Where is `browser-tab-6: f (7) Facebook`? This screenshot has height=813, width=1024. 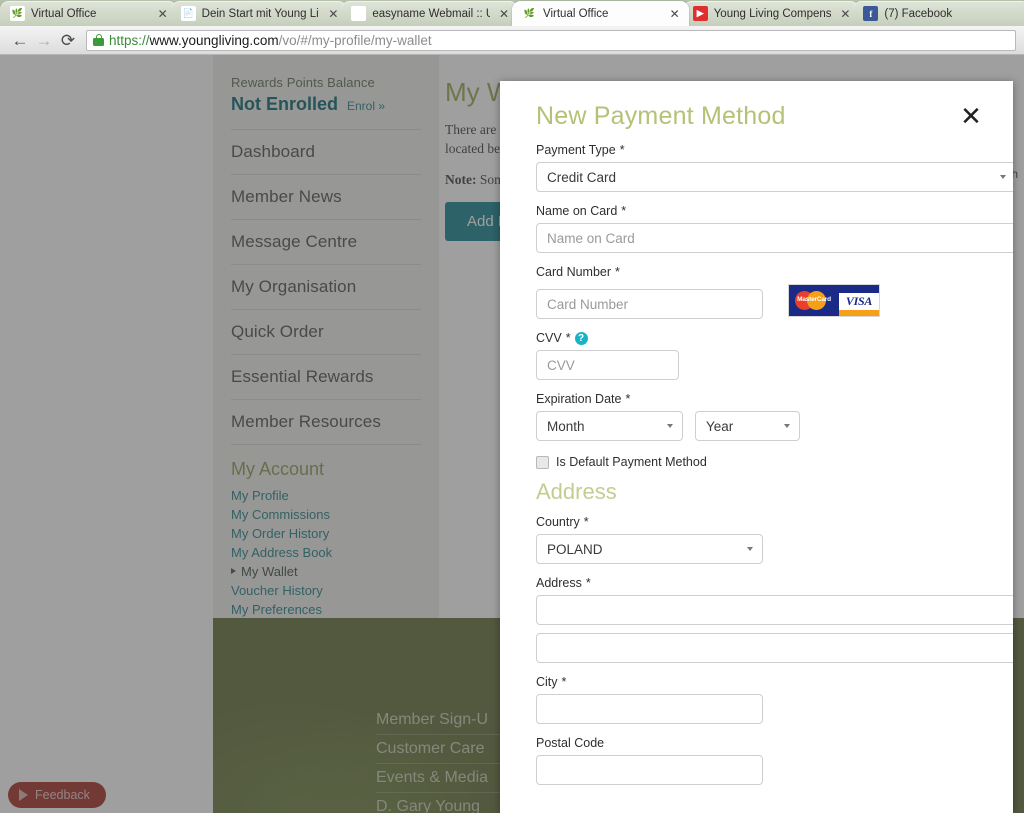
browser-tab-6: f (7) Facebook is located at coordinates (938, 13).